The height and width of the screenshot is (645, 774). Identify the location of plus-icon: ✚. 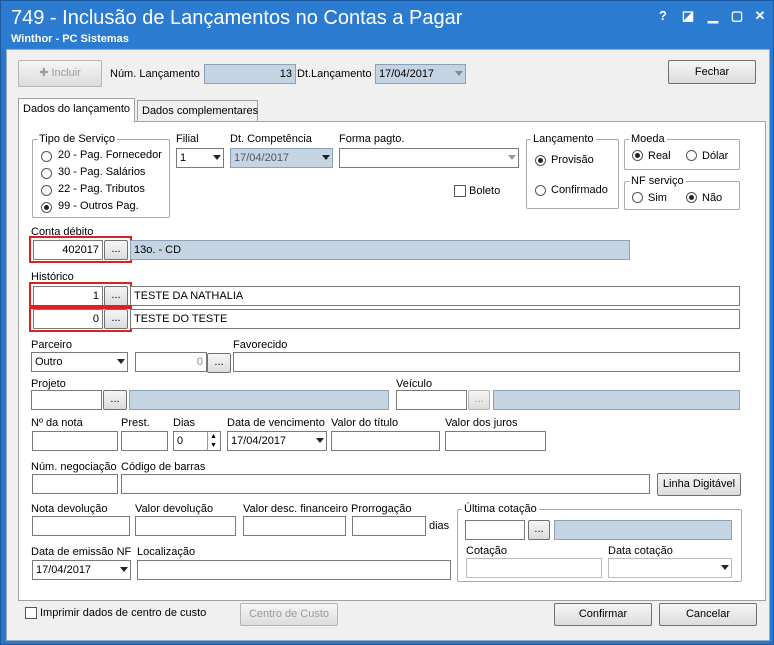
(44, 73).